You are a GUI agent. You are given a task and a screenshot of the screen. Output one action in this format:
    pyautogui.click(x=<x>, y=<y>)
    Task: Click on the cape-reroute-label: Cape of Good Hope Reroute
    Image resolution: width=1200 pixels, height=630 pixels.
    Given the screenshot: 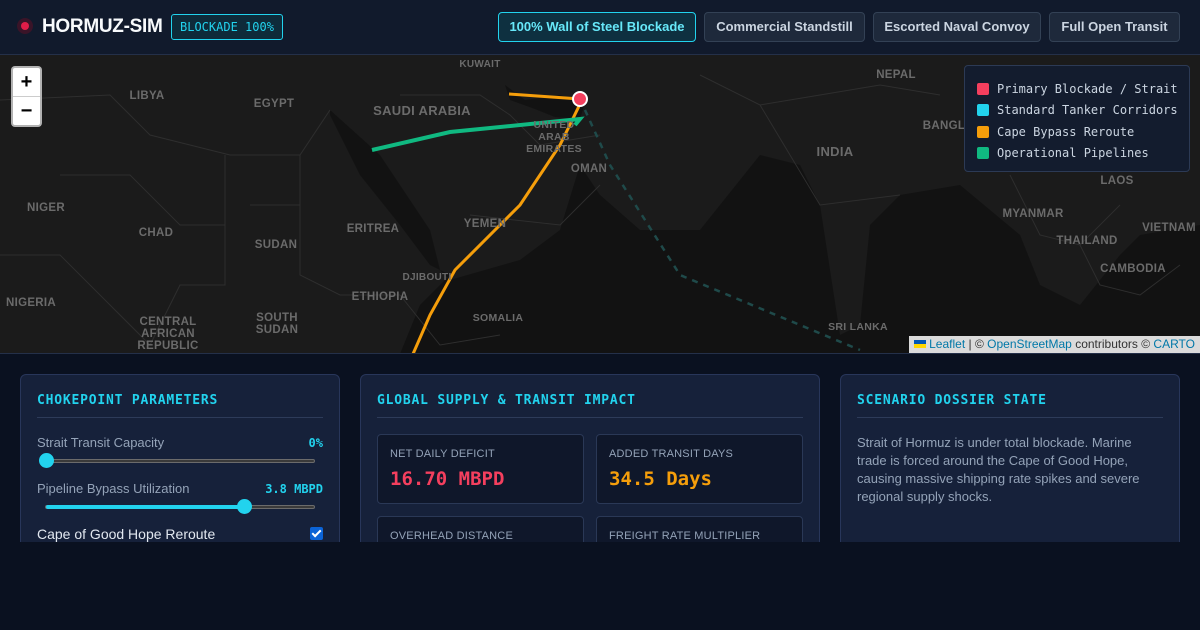 What is the action you would take?
    pyautogui.click(x=126, y=534)
    